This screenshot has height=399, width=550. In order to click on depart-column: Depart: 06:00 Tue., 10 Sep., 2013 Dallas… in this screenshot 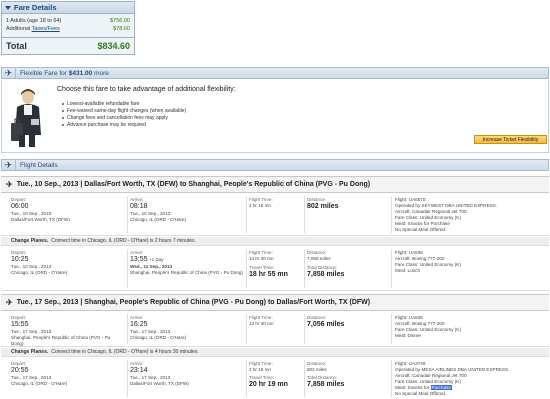, I will do `click(66, 210)`.